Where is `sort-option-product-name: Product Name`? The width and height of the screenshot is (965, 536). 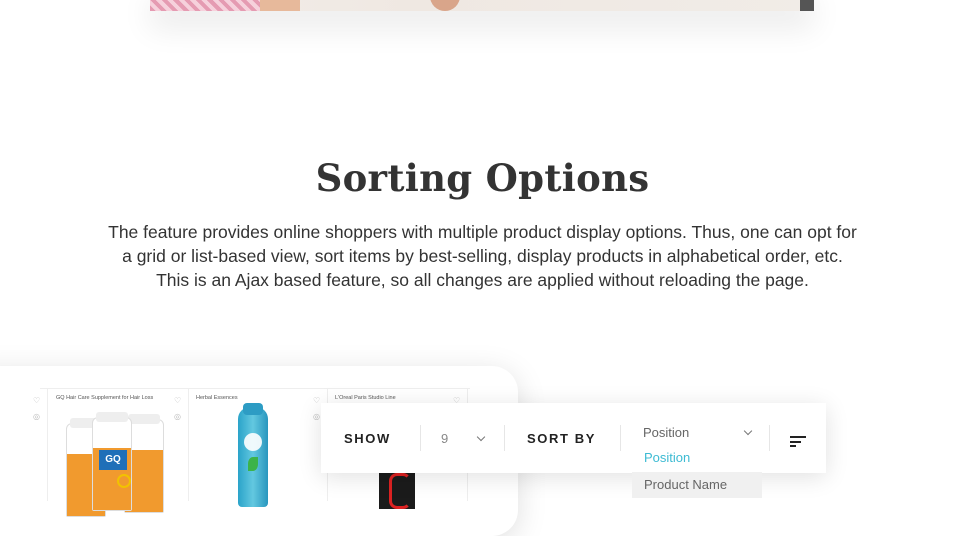
sort-option-product-name: Product Name is located at coordinates (697, 485).